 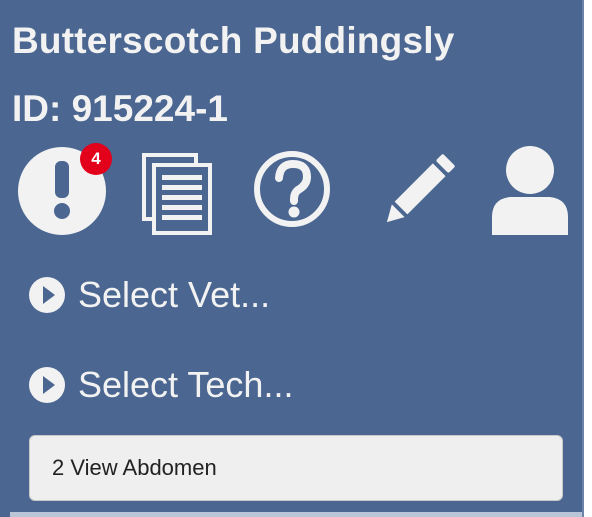 I want to click on alert-count-badge: 4, so click(x=96, y=159).